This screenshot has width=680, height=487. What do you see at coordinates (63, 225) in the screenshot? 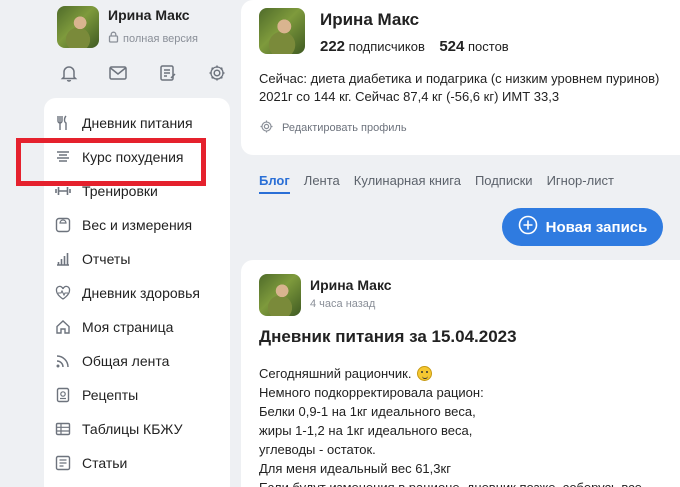
I see `scale-icon` at bounding box center [63, 225].